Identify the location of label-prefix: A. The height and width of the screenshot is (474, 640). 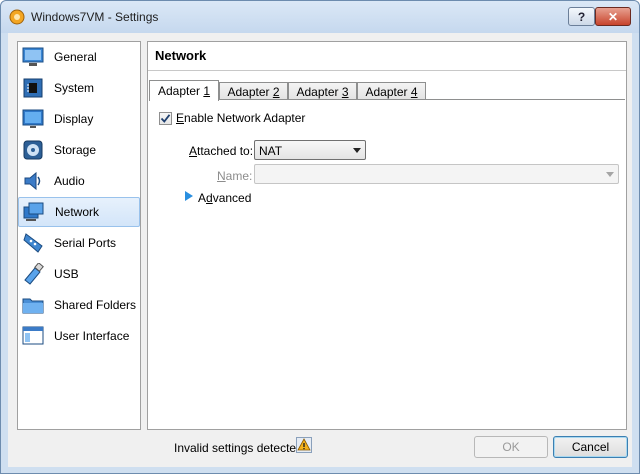
(202, 198).